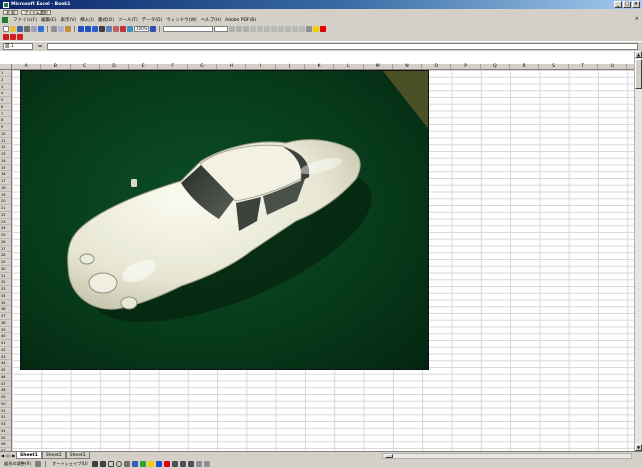 This screenshot has width=642, height=468. I want to click on row-header-31: 31, so click(5, 276).